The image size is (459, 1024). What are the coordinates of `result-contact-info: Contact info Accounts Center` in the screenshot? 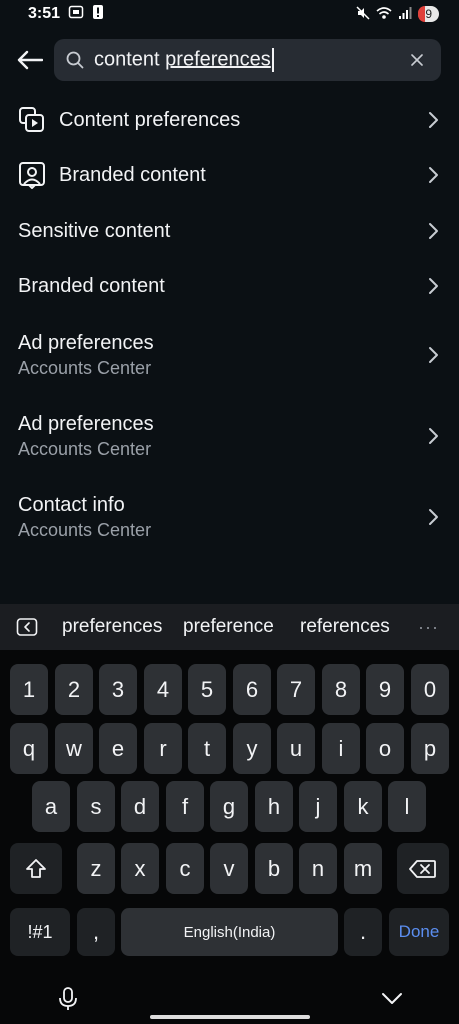 It's located at (229, 516).